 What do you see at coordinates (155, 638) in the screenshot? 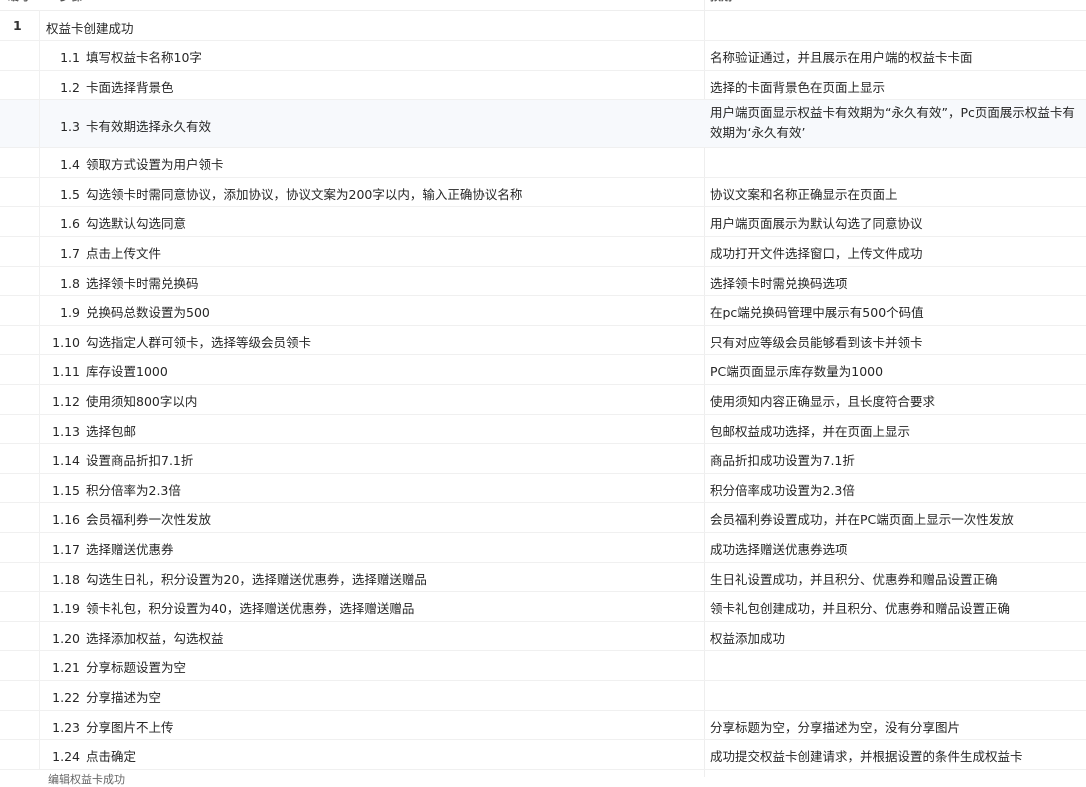
I see `step-text: 选择添加权益，勾选权益` at bounding box center [155, 638].